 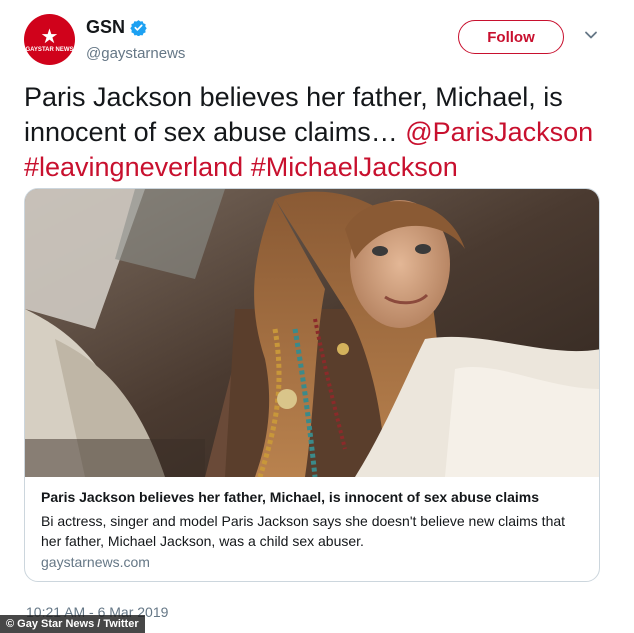 What do you see at coordinates (354, 167) in the screenshot?
I see `hashtag-link: #MichaelJackson` at bounding box center [354, 167].